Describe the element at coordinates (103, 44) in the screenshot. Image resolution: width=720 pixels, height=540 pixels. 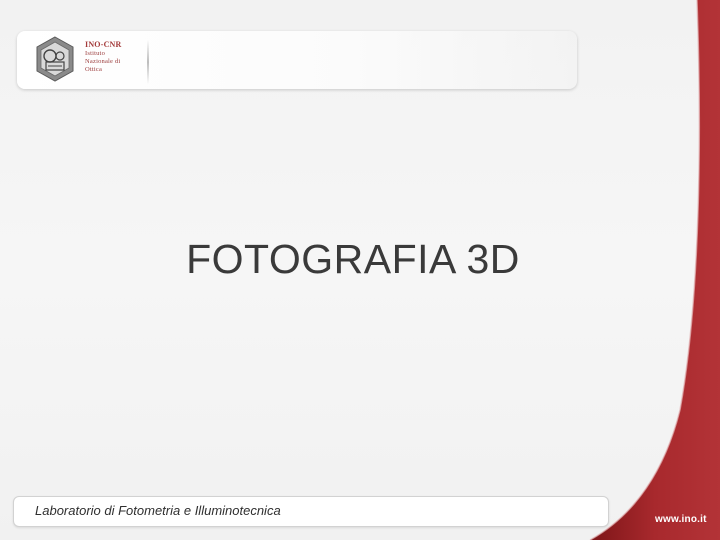
I see `logo-org-name: INO-CNR` at that location.